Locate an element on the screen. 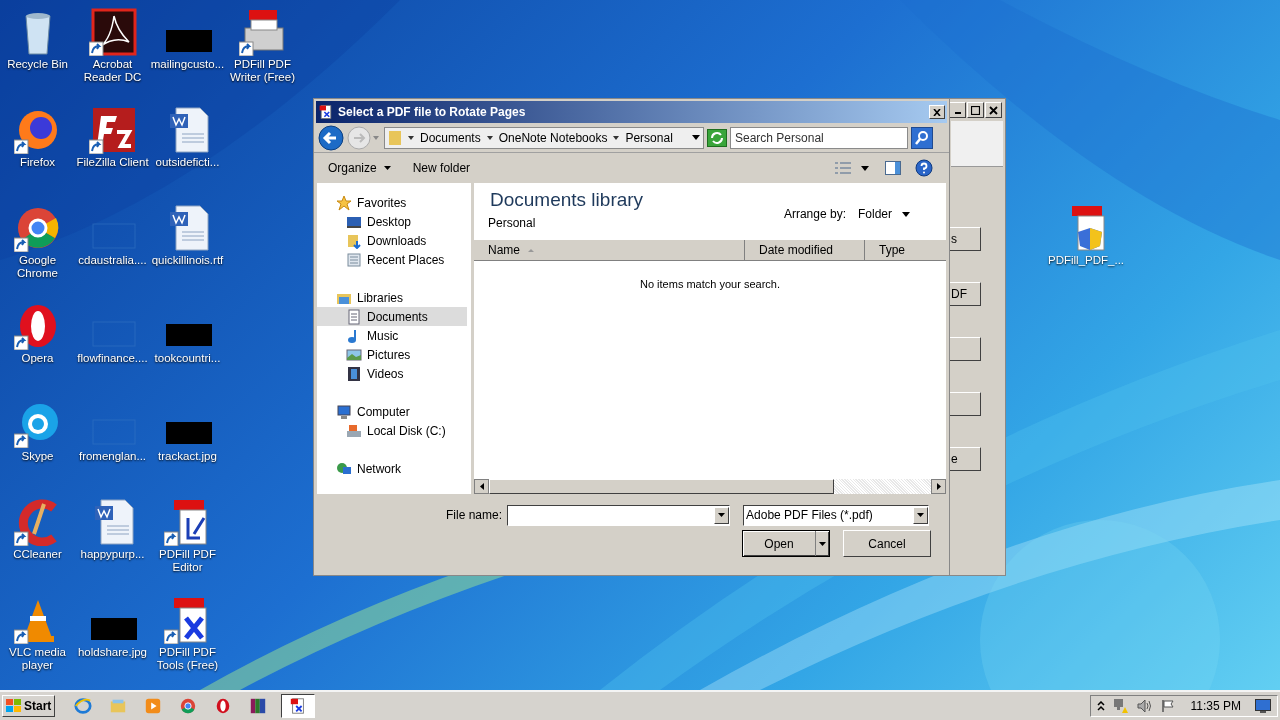 Image resolution: width=1280 pixels, height=720 pixels. partial-button: e is located at coordinates (965, 459).